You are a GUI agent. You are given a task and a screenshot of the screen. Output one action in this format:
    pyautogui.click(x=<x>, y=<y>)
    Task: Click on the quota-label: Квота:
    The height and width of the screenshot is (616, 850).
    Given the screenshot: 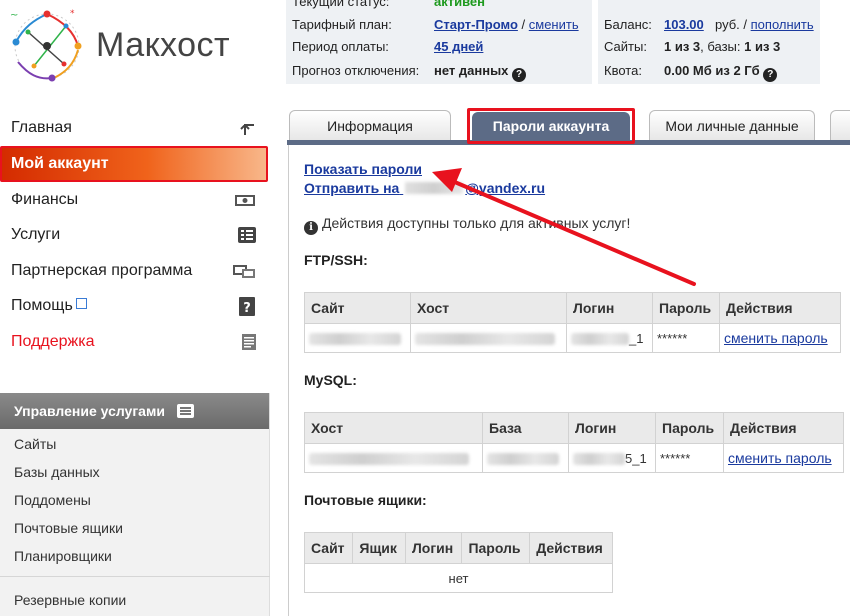 What is the action you would take?
    pyautogui.click(x=623, y=70)
    